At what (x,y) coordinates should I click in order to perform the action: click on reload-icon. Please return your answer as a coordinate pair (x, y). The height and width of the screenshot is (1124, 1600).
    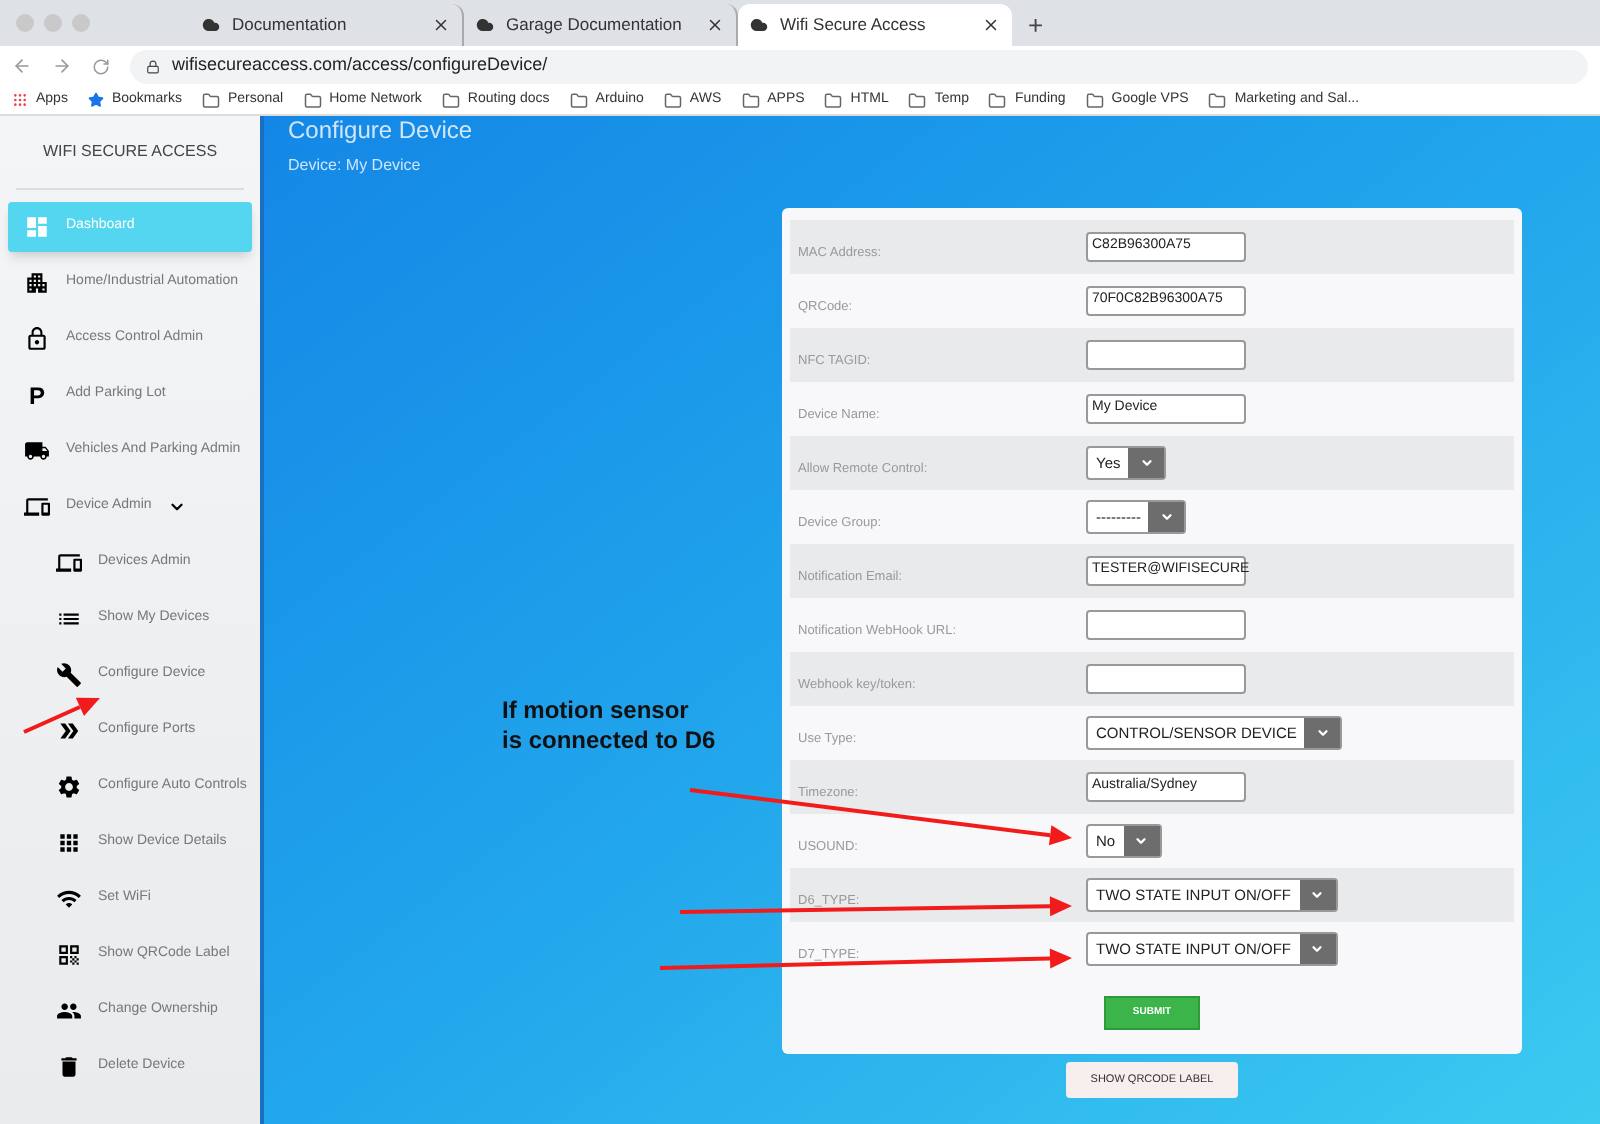
    Looking at the image, I should click on (101, 66).